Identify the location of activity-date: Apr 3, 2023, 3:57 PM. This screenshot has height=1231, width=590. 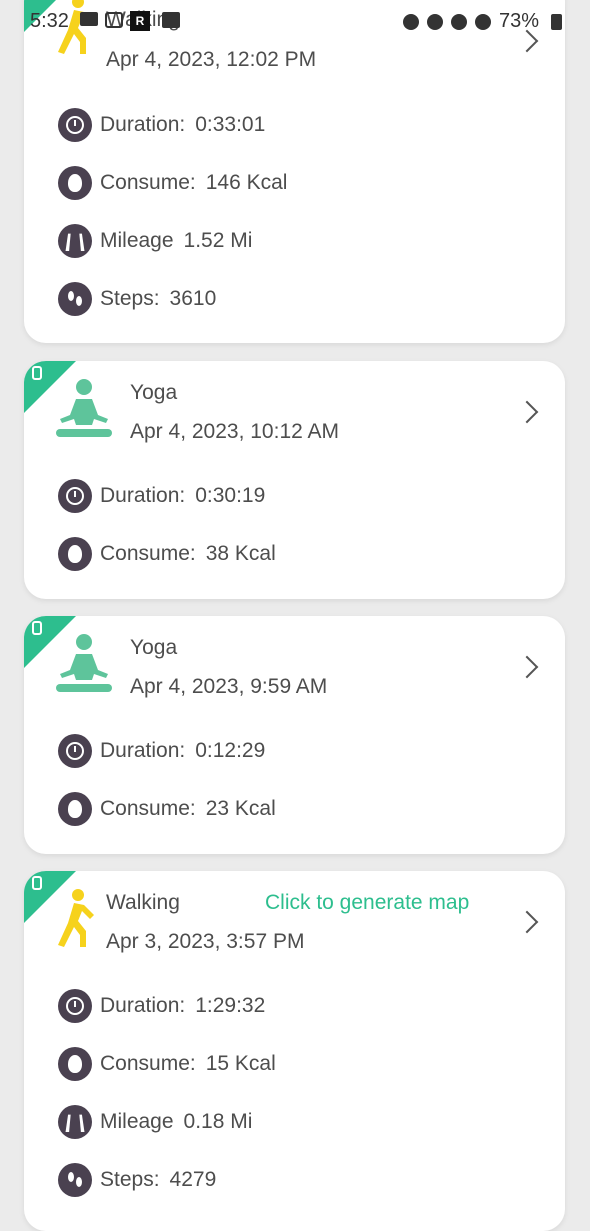
(205, 941).